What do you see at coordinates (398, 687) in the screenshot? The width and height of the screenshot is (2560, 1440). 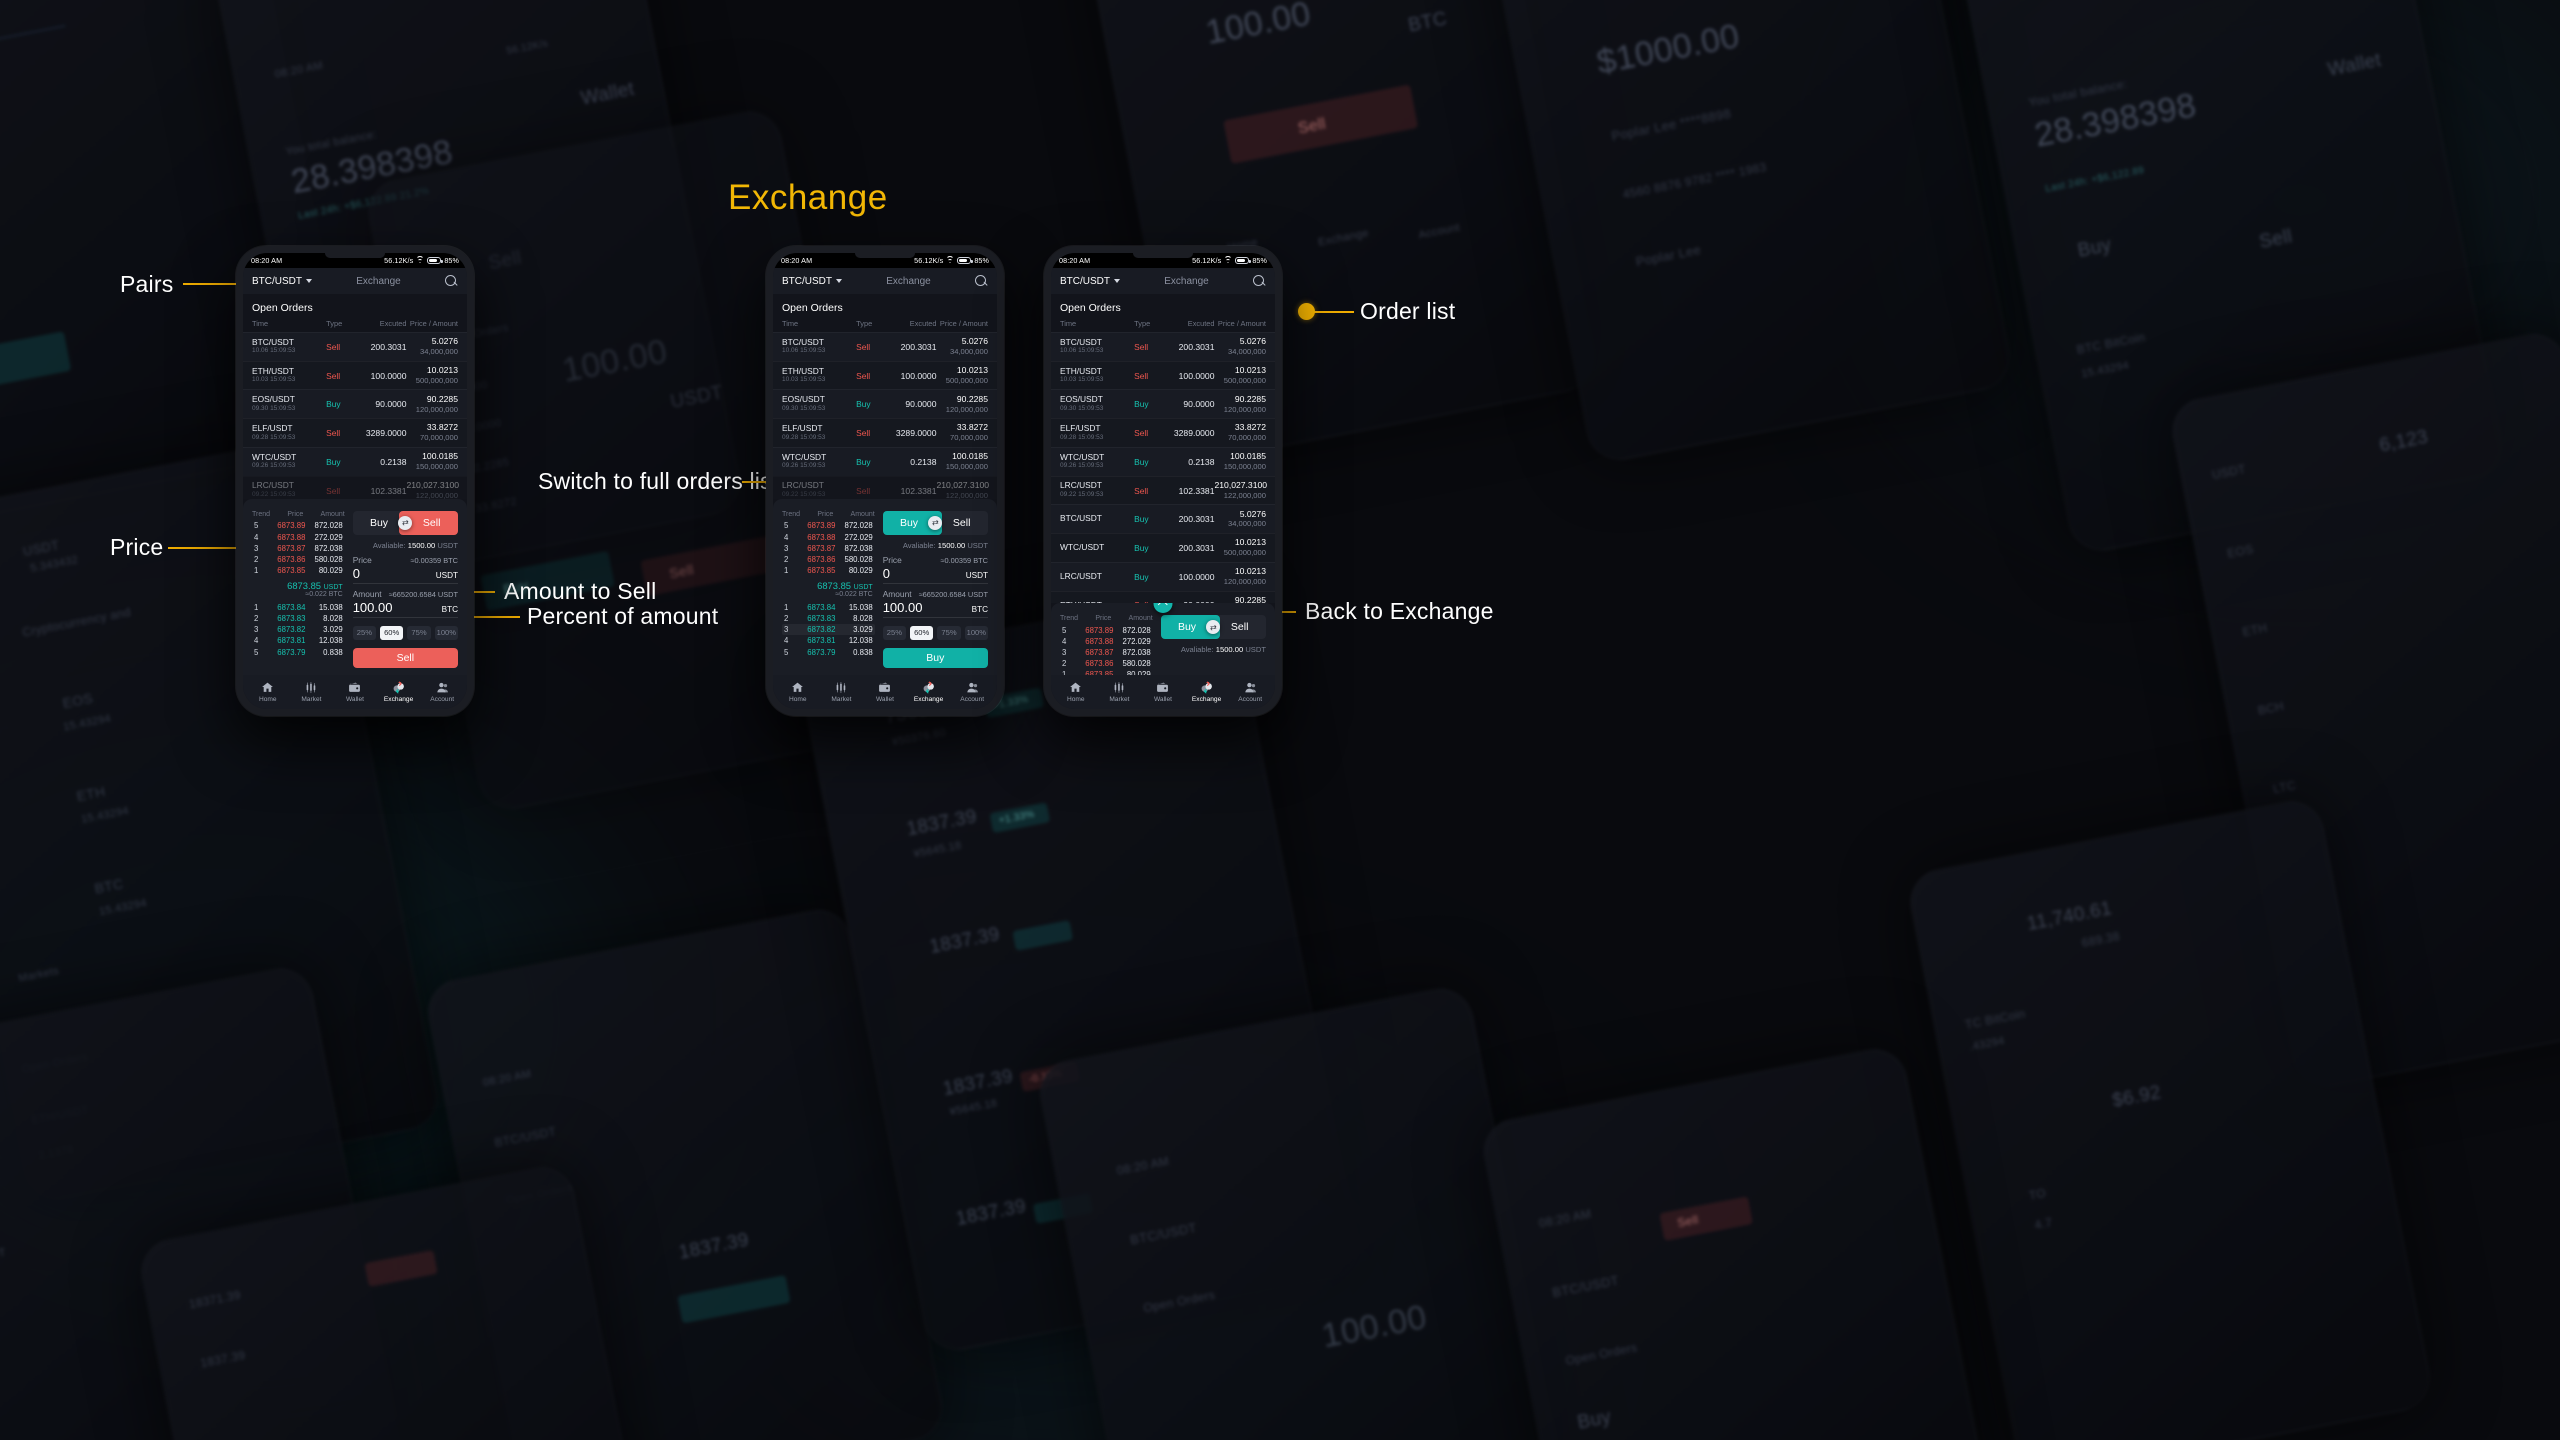 I see `exchange-icon` at bounding box center [398, 687].